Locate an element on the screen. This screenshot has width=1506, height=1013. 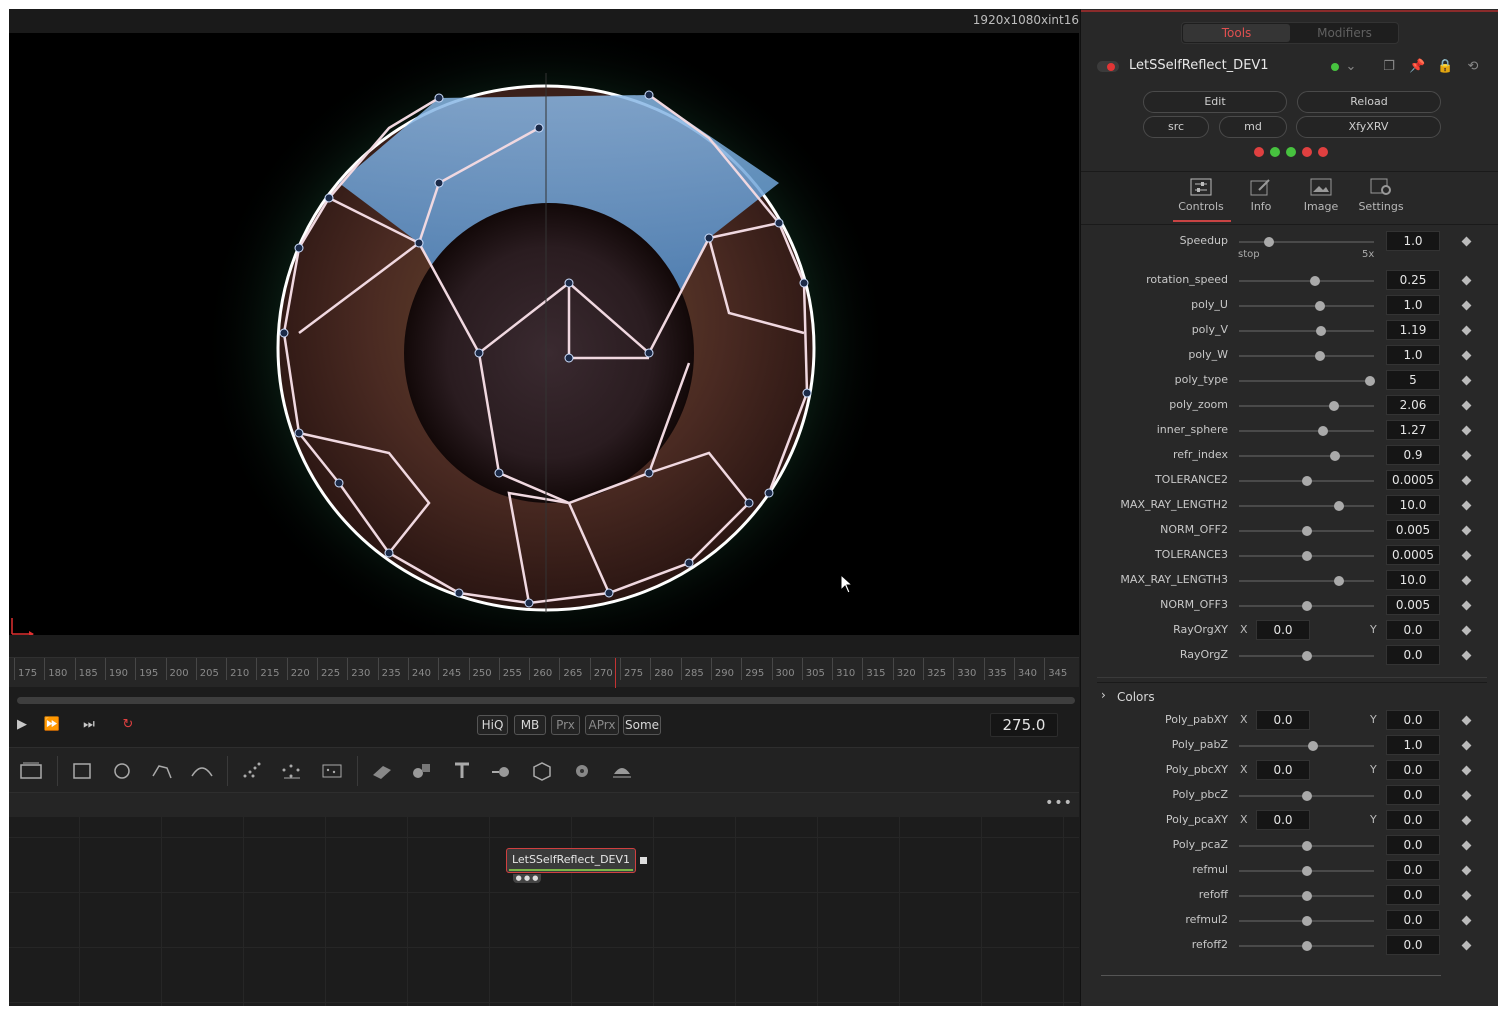
control-value: 0.0005 is located at coordinates (1413, 480).